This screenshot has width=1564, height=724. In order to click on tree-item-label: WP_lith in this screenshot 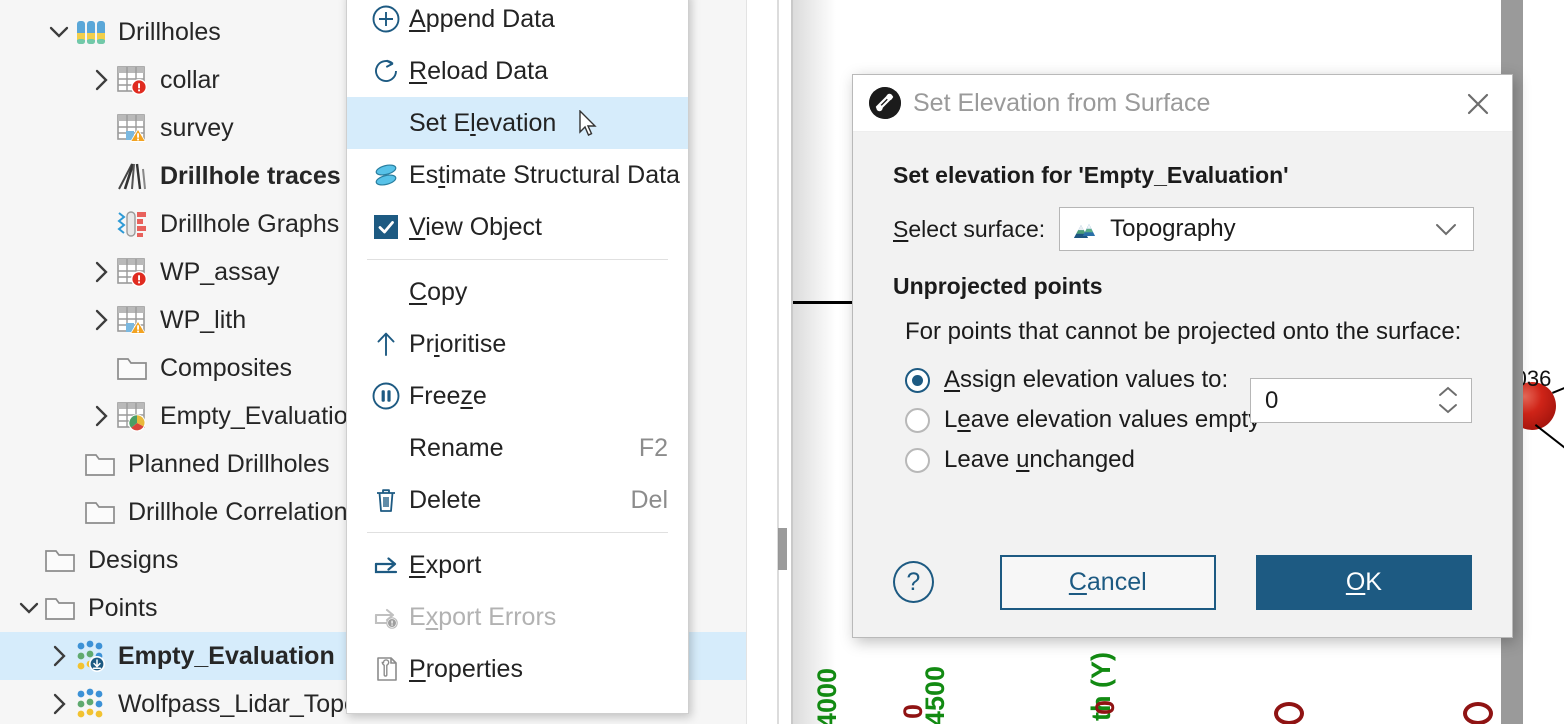, I will do `click(203, 319)`.